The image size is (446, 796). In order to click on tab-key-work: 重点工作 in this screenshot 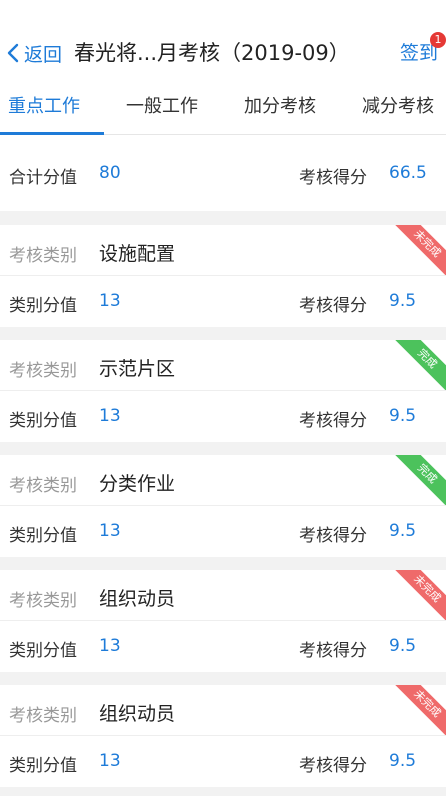, I will do `click(44, 107)`.